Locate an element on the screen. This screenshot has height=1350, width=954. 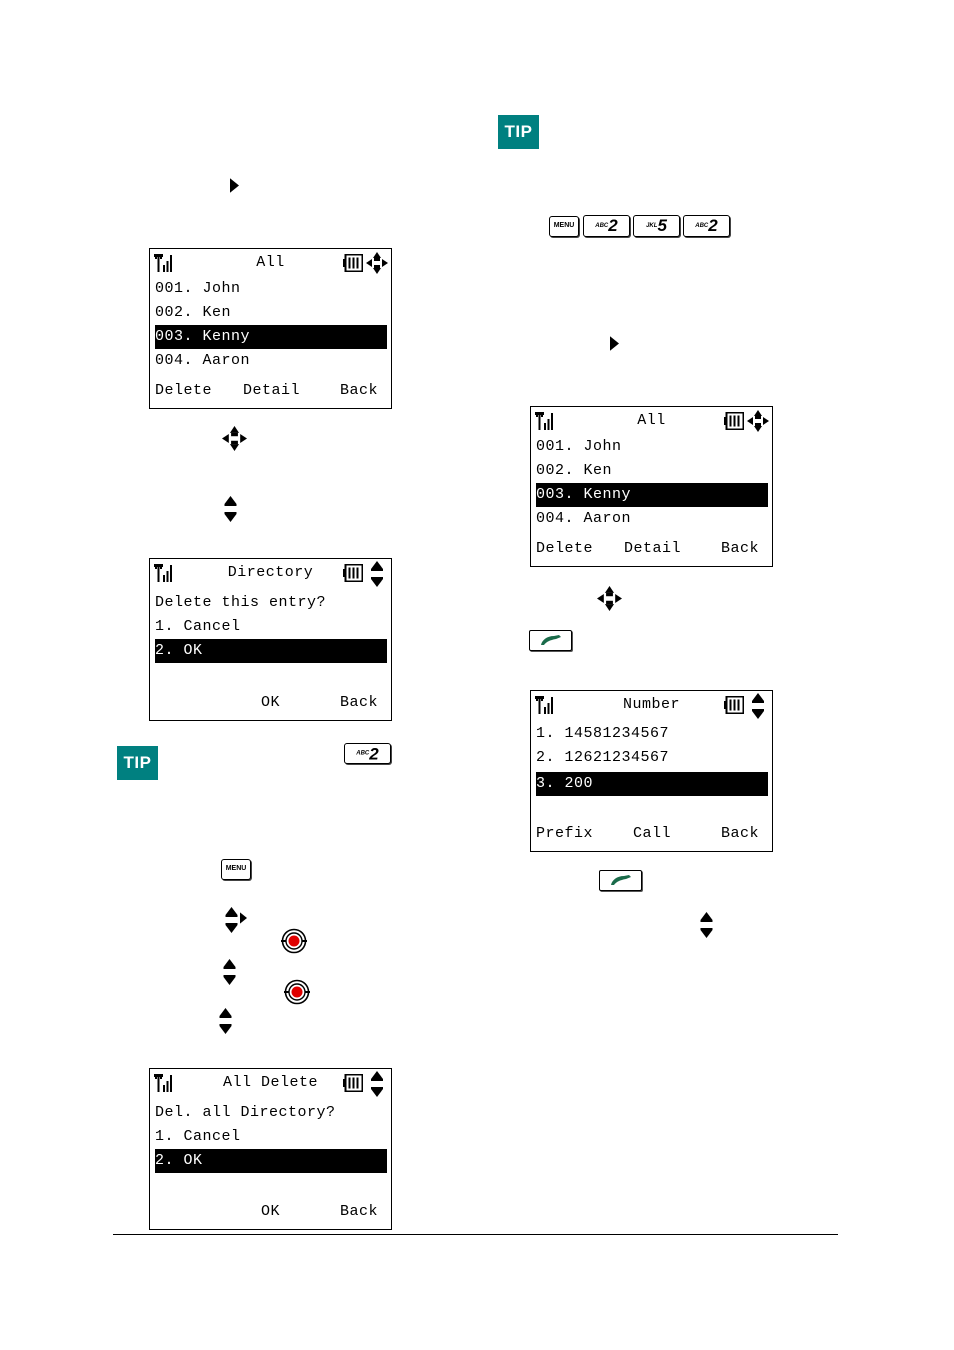
softkey-prefix: Prefix is located at coordinates (564, 833).